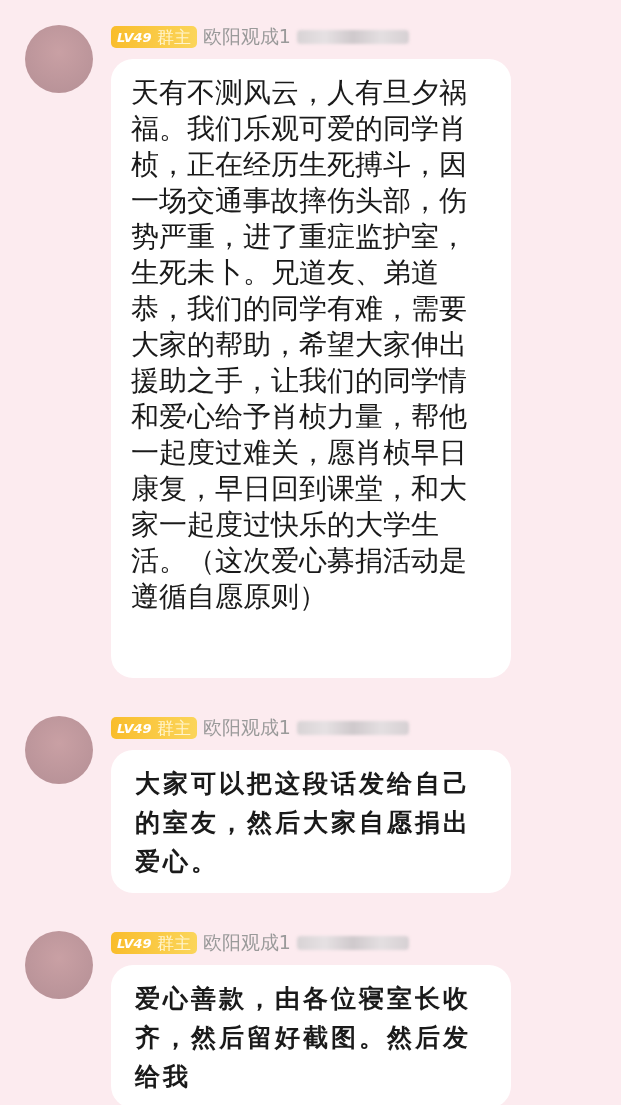  Describe the element at coordinates (303, 822) in the screenshot. I see `message-text: 大家可以把这段话发给自己的室友，然后大家自愿捐出爱心。` at that location.